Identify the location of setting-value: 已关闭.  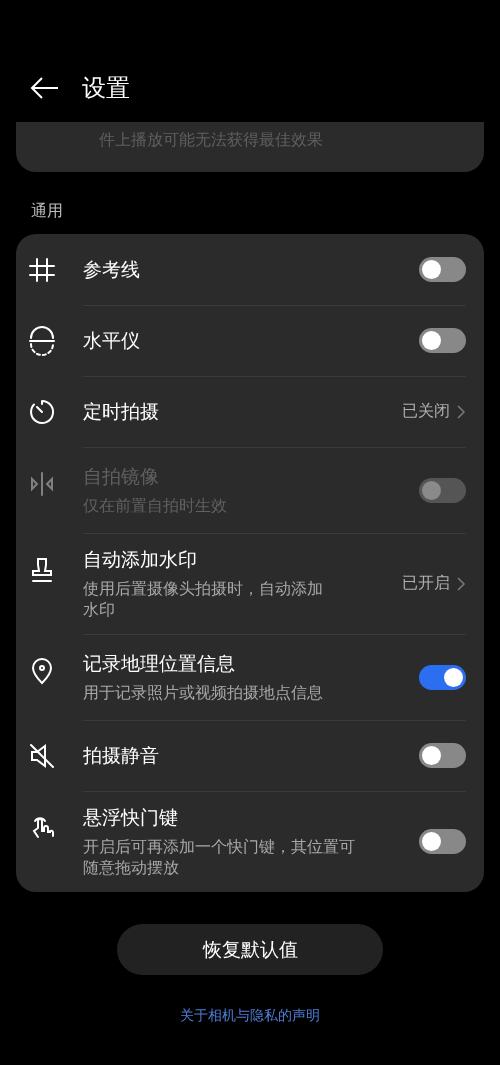
(426, 411).